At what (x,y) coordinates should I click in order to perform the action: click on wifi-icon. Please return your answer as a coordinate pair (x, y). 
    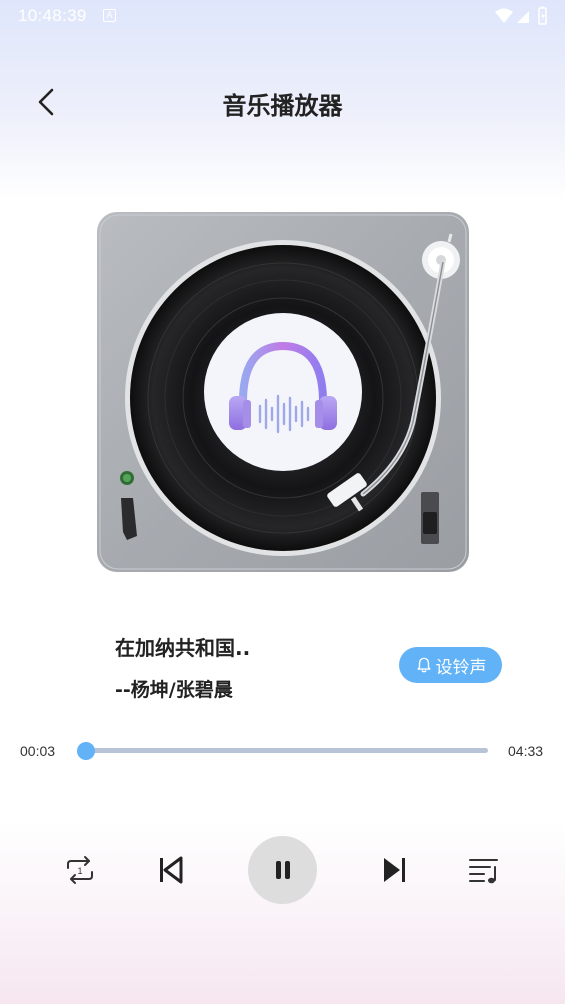
    Looking at the image, I should click on (504, 15).